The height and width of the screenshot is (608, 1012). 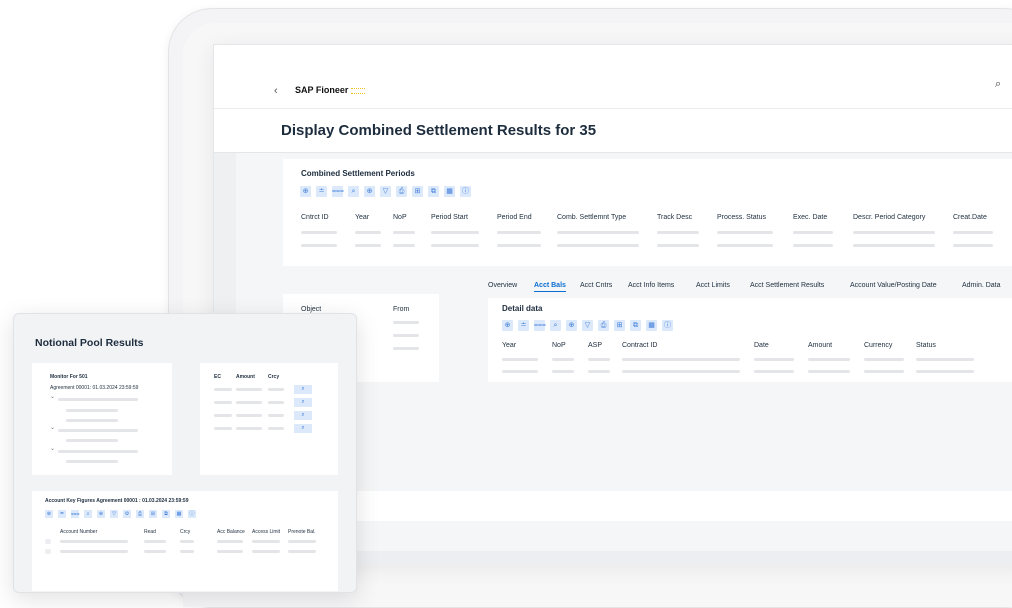 I want to click on tab-account-value-posting-date: Account Value/Posting Date, so click(x=893, y=285).